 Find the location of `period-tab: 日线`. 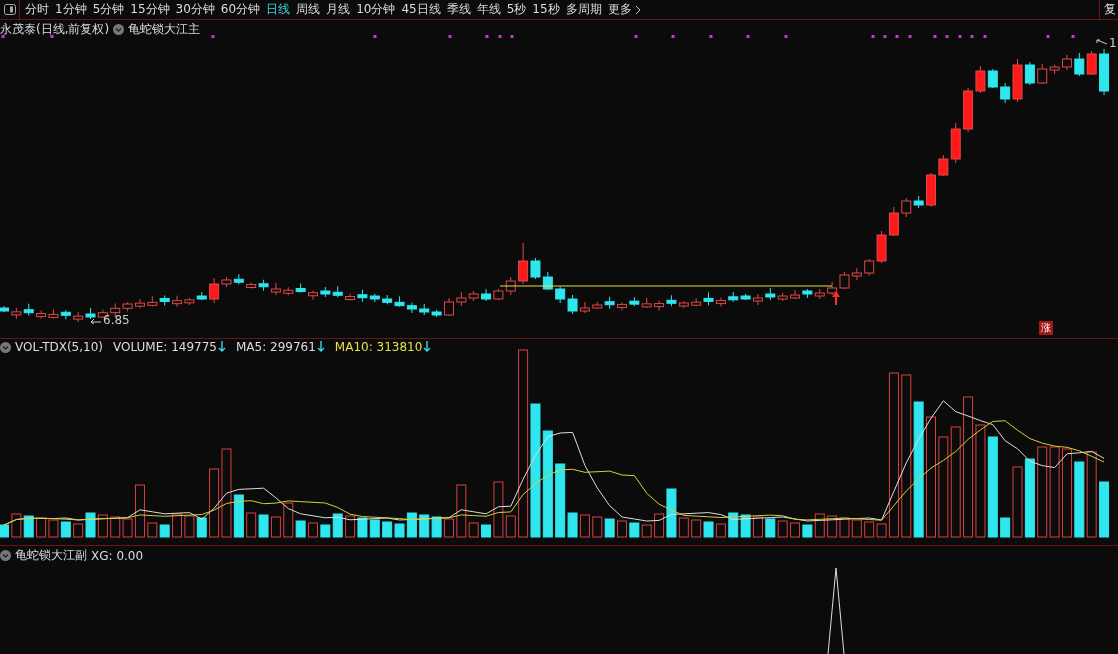

period-tab: 日线 is located at coordinates (278, 10).